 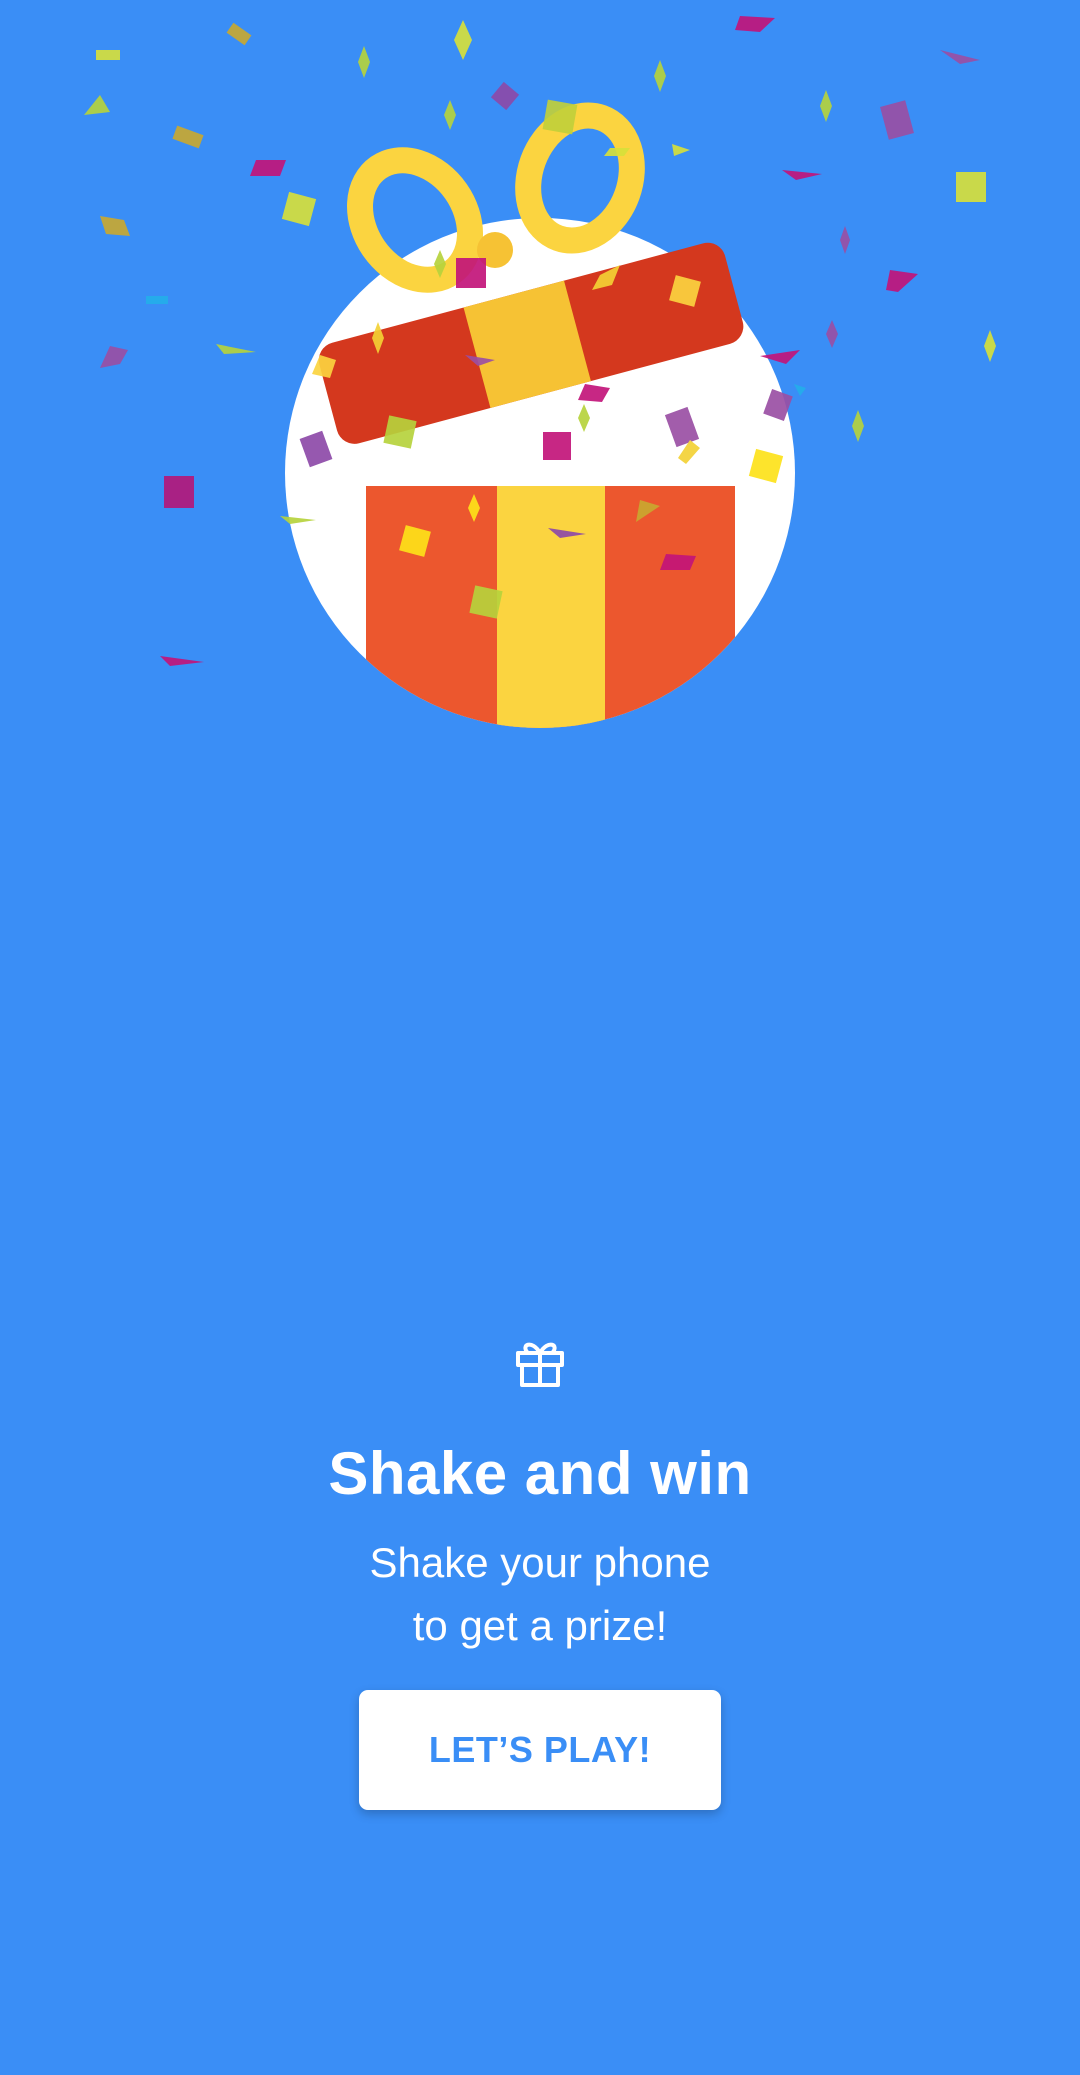 I want to click on page-title: Shake and win, so click(x=540, y=1473).